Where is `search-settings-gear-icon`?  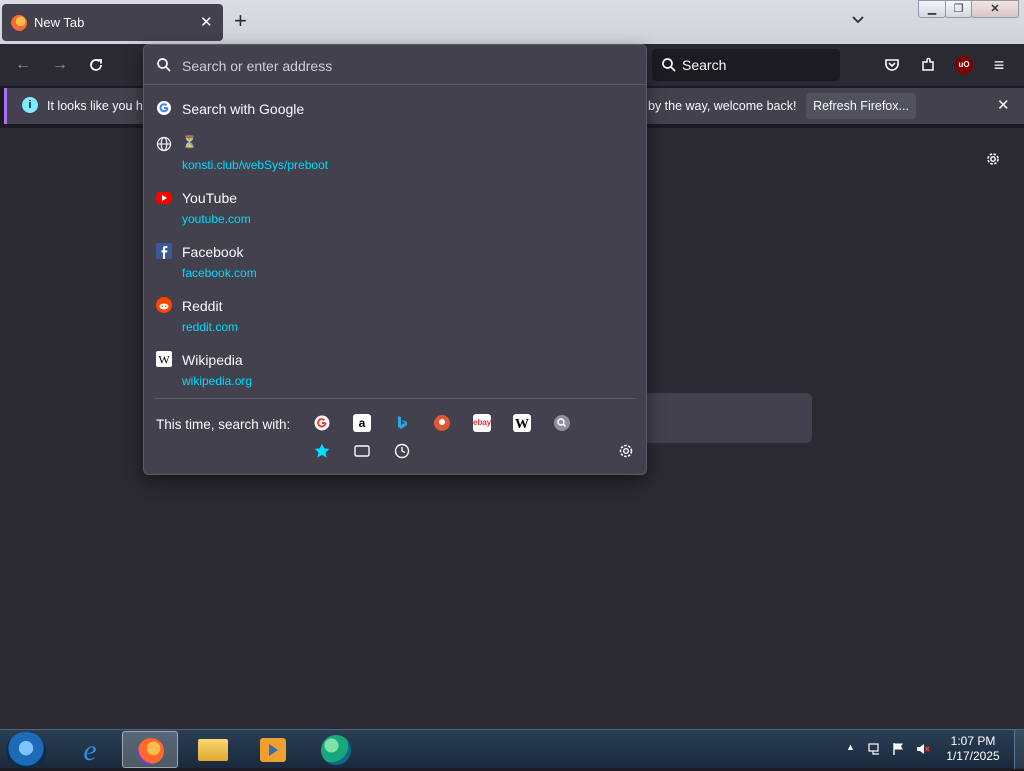 search-settings-gear-icon is located at coordinates (626, 451).